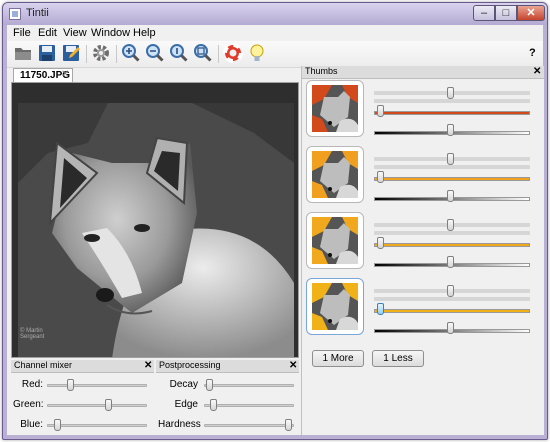 Image resolution: width=550 pixels, height=442 pixels. What do you see at coordinates (82, 366) in the screenshot?
I see `channel-mixer-title-bar: Channel mixer ✕` at bounding box center [82, 366].